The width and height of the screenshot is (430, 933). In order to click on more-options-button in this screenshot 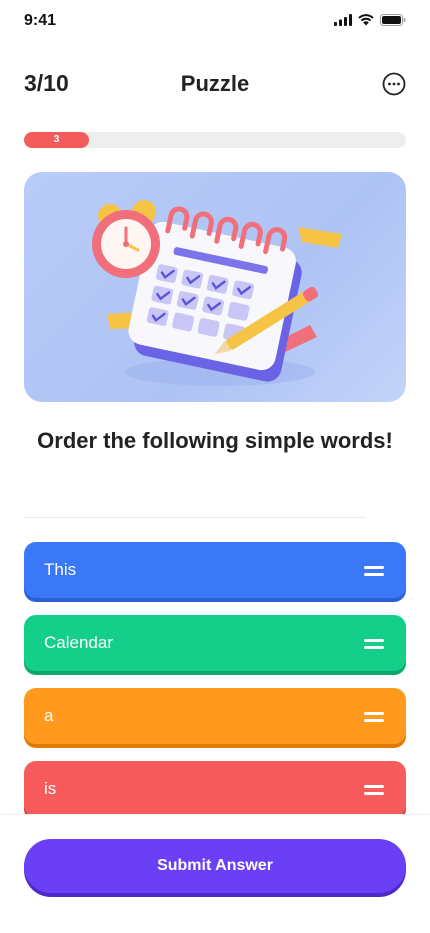, I will do `click(394, 84)`.